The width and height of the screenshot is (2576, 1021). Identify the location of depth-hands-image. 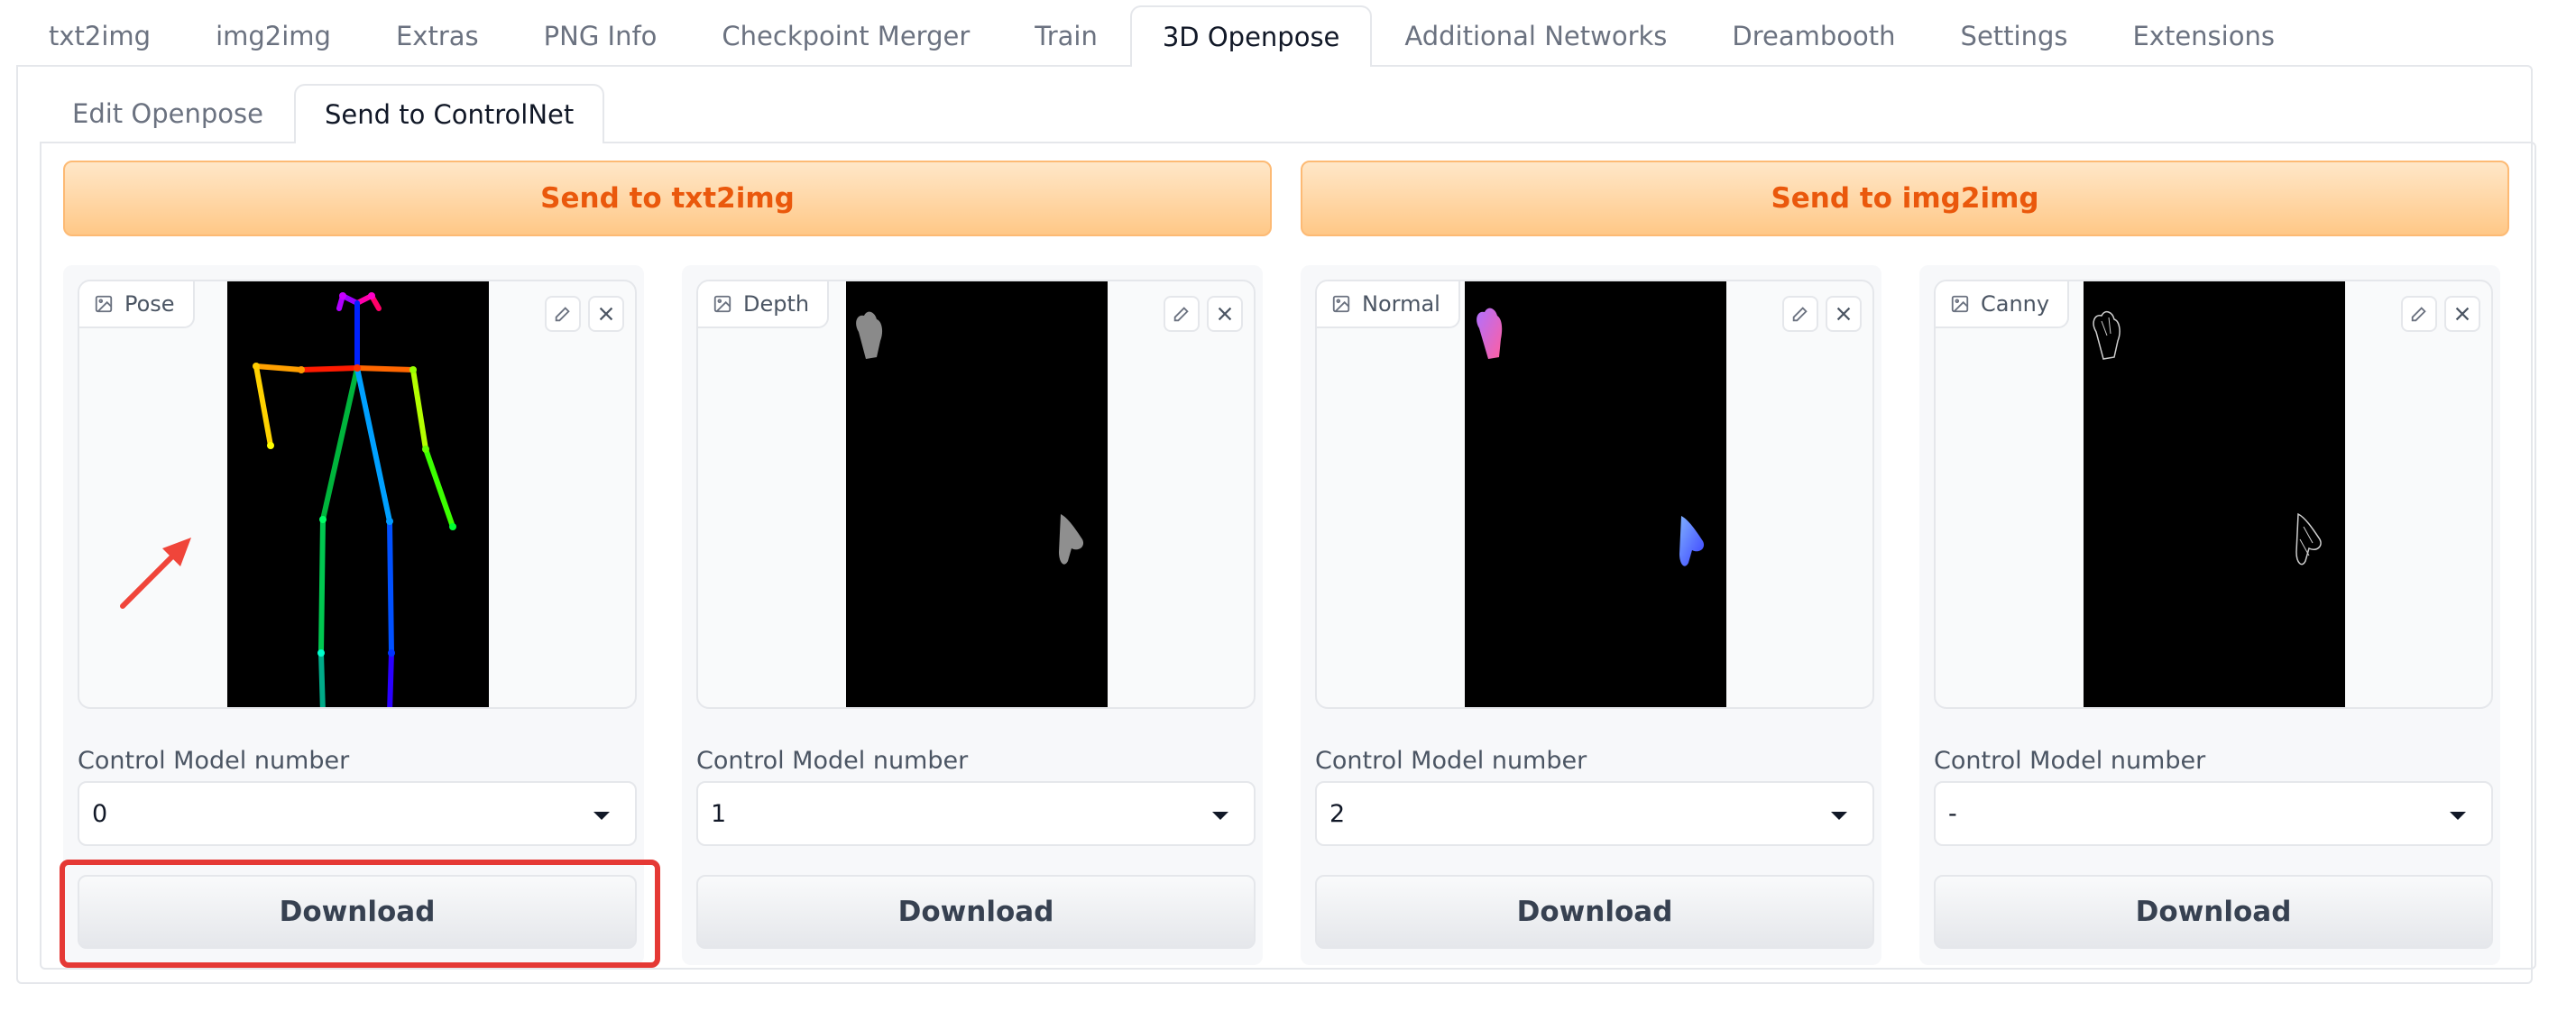
(970, 438).